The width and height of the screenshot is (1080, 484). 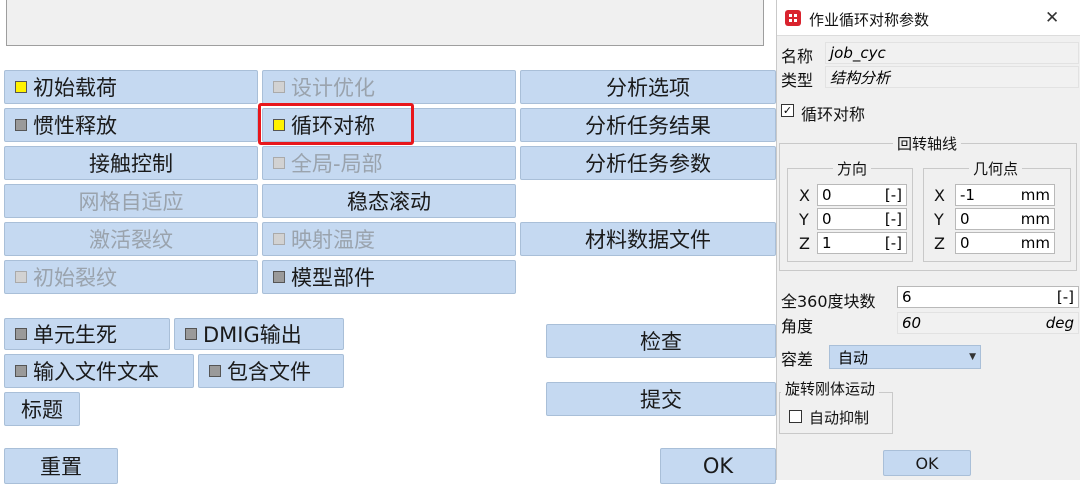 I want to click on dmig-output-label: DMIG输出, so click(x=252, y=335).